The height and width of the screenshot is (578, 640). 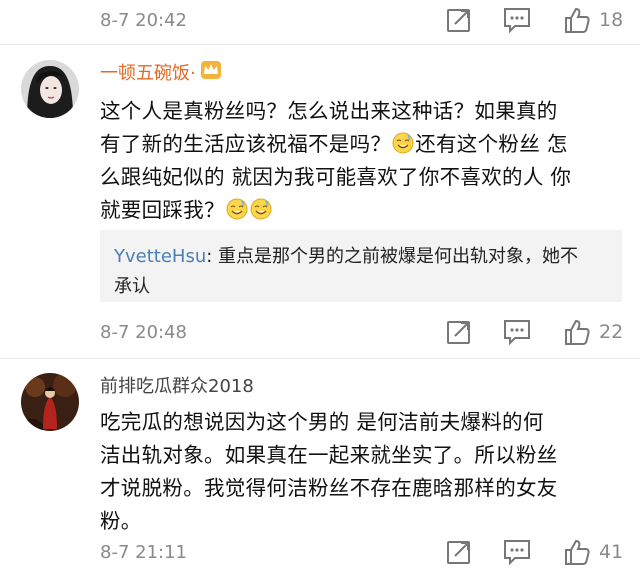 I want to click on like-button: 18, so click(x=593, y=20).